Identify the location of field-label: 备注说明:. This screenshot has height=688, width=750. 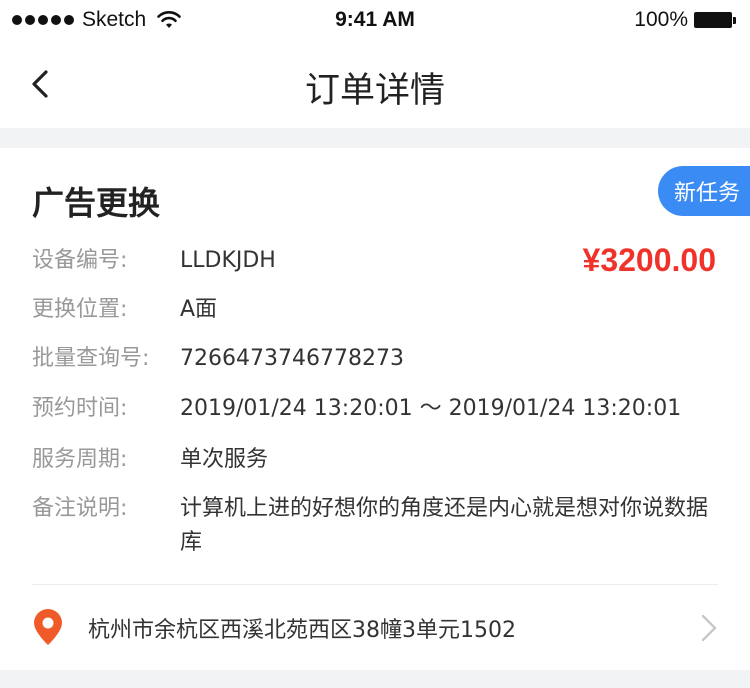
(80, 508).